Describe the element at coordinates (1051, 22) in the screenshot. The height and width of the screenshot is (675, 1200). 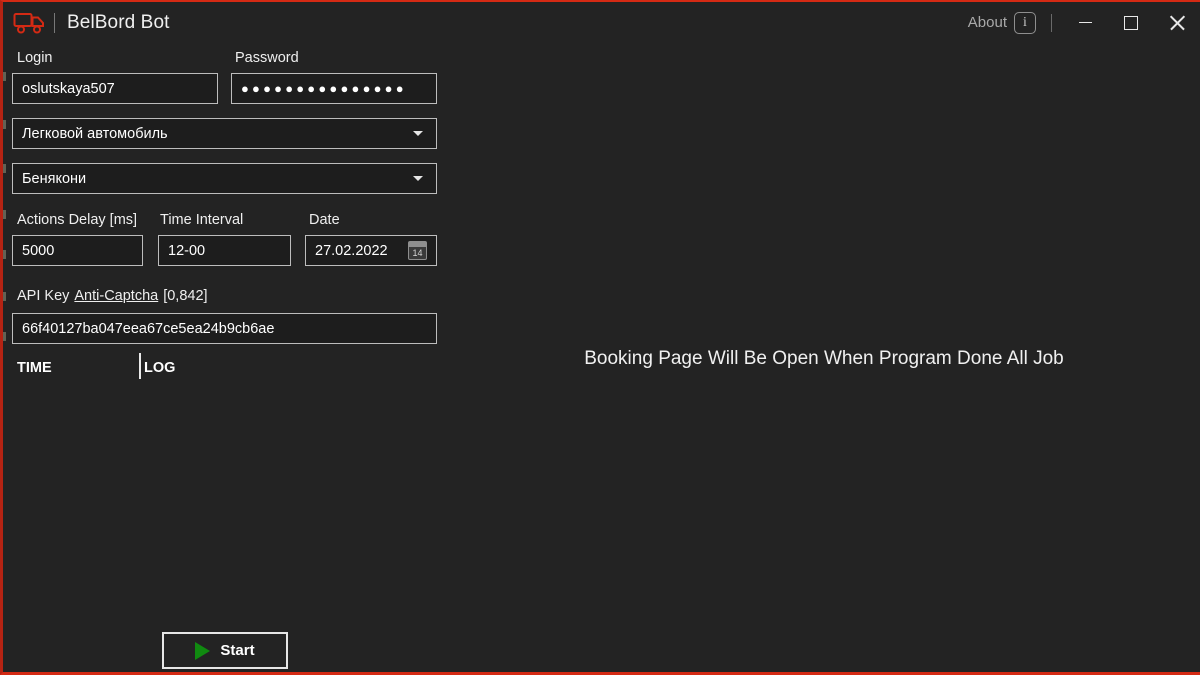
I see `control-separator` at that location.